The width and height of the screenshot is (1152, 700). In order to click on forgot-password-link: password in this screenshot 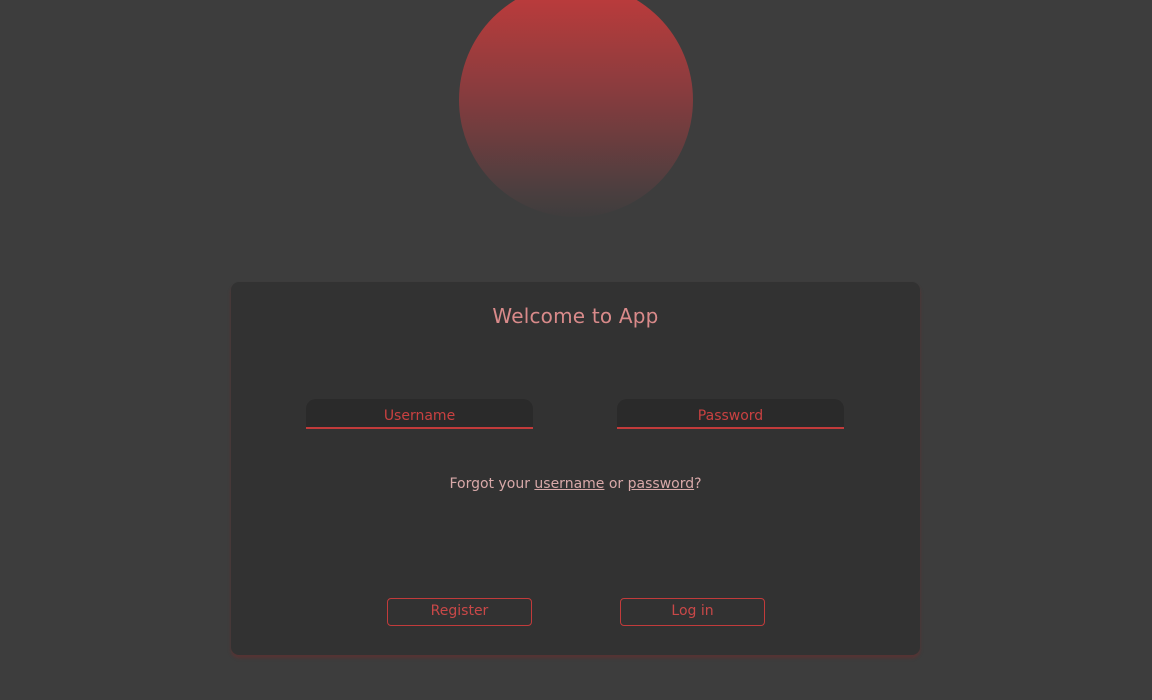, I will do `click(661, 484)`.